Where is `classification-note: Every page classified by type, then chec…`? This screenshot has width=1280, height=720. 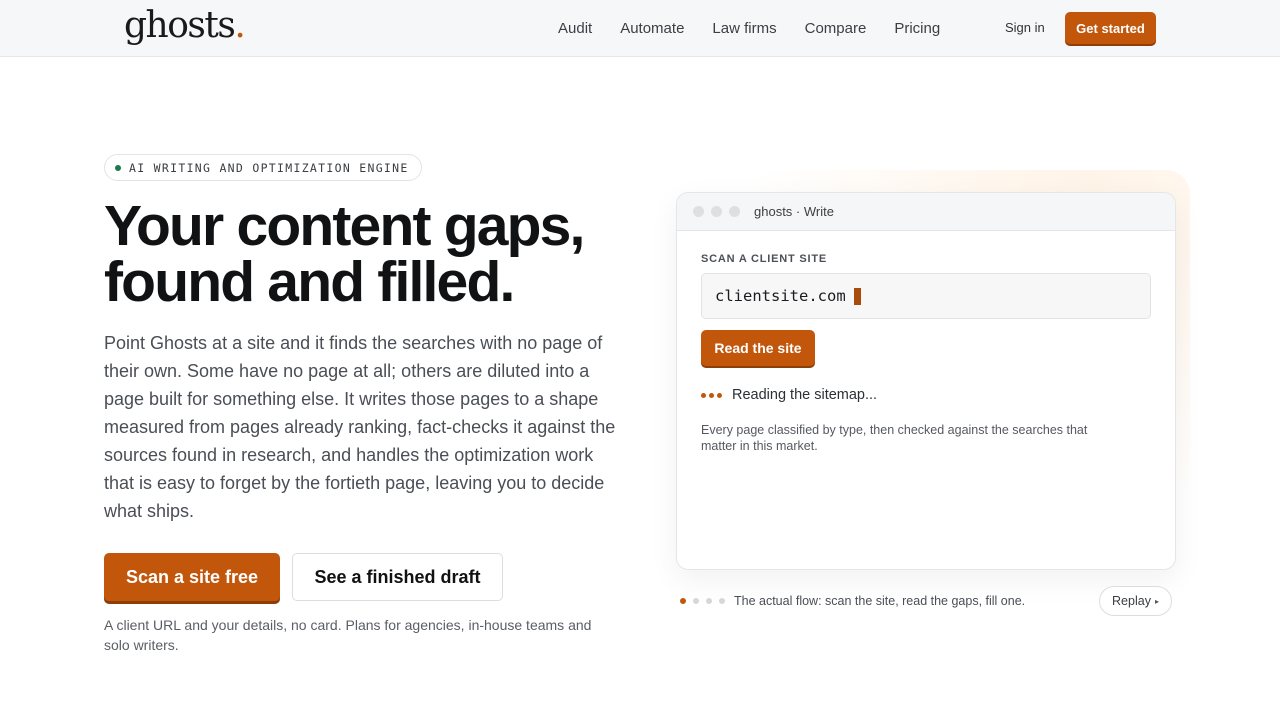
classification-note: Every page classified by type, then chec… is located at coordinates (894, 438).